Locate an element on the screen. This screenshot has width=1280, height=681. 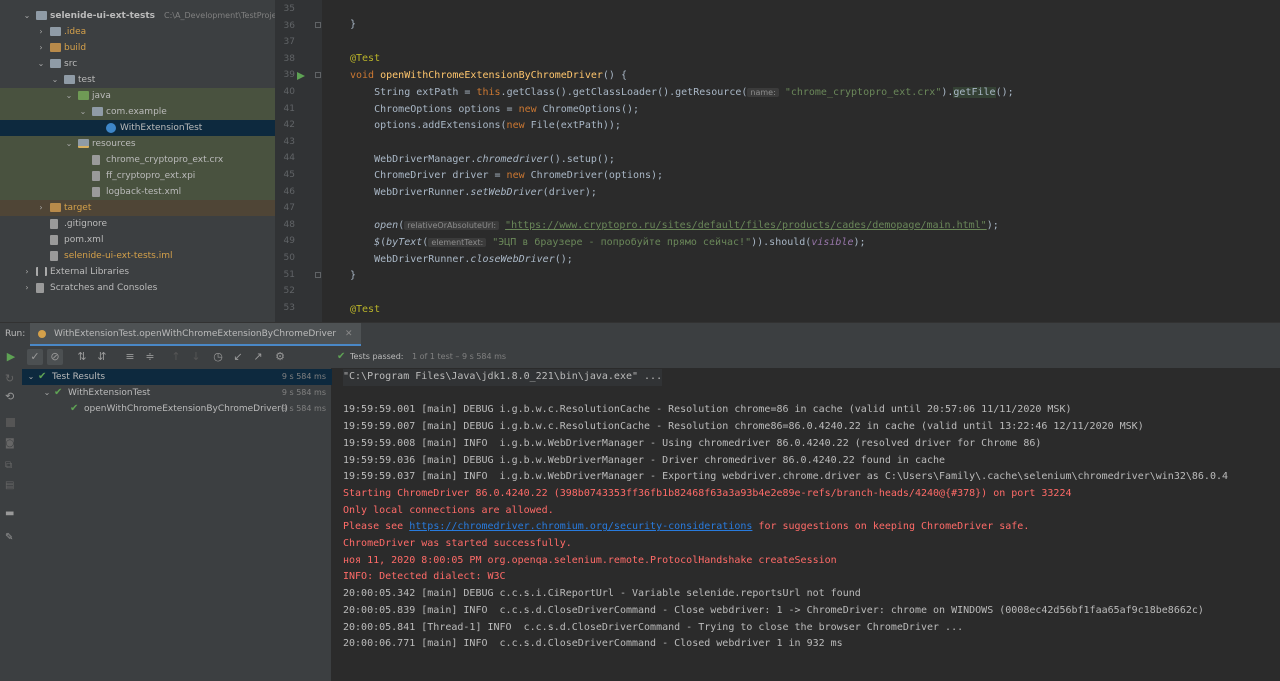
sort-duration-icon: ⇵ is located at coordinates (102, 357).